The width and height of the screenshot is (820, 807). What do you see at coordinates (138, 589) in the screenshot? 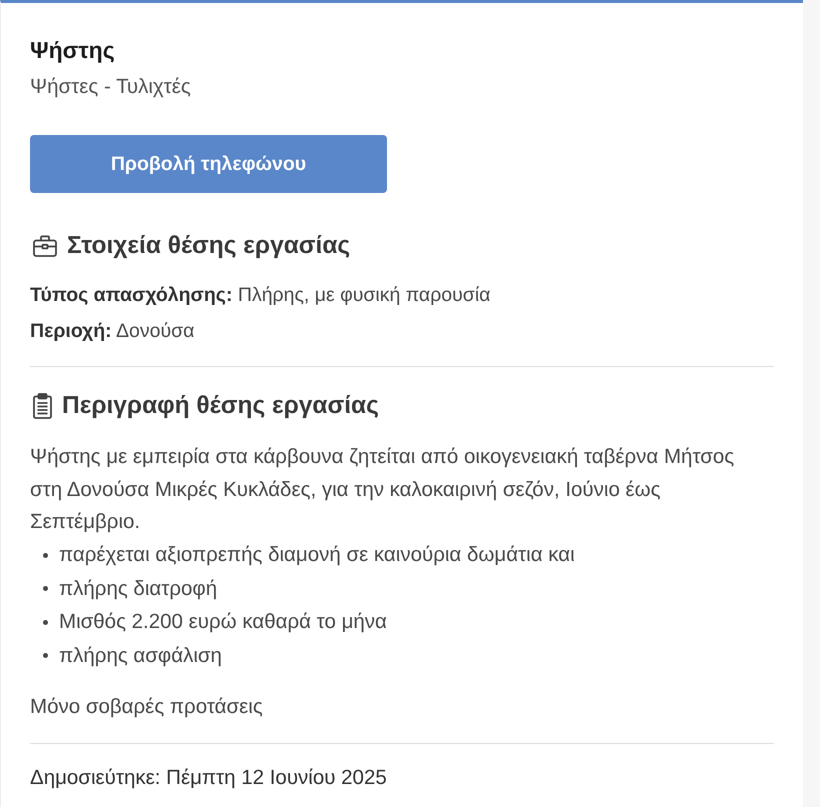
I see `bullet-text: πλήρης διατροφή` at bounding box center [138, 589].